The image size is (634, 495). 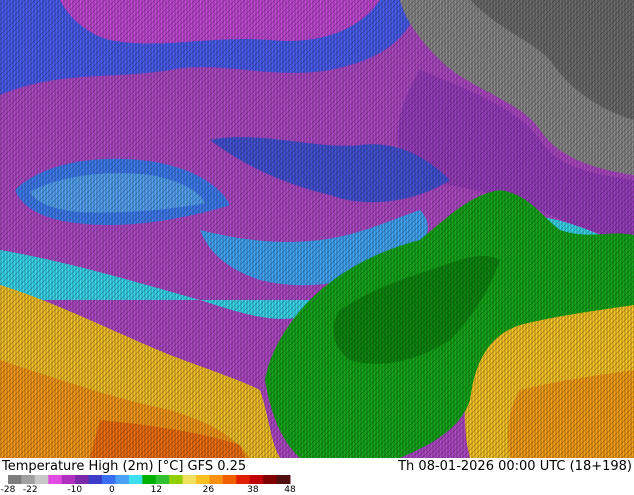 What do you see at coordinates (124, 466) in the screenshot?
I see `map-title: Temperature High (2m) [°C] GFS 0.25` at bounding box center [124, 466].